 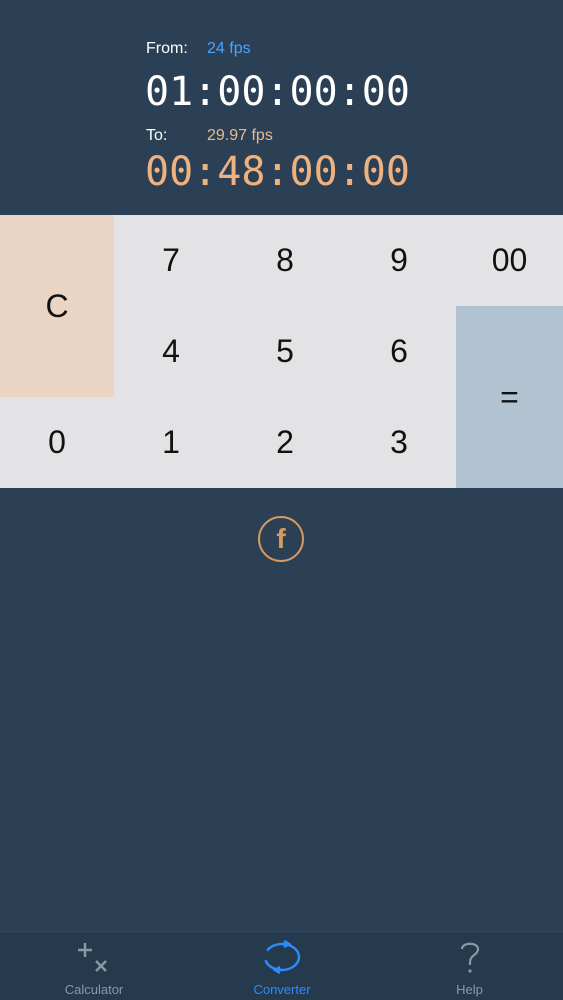 I want to click on key-00-button: 00, so click(x=509, y=260).